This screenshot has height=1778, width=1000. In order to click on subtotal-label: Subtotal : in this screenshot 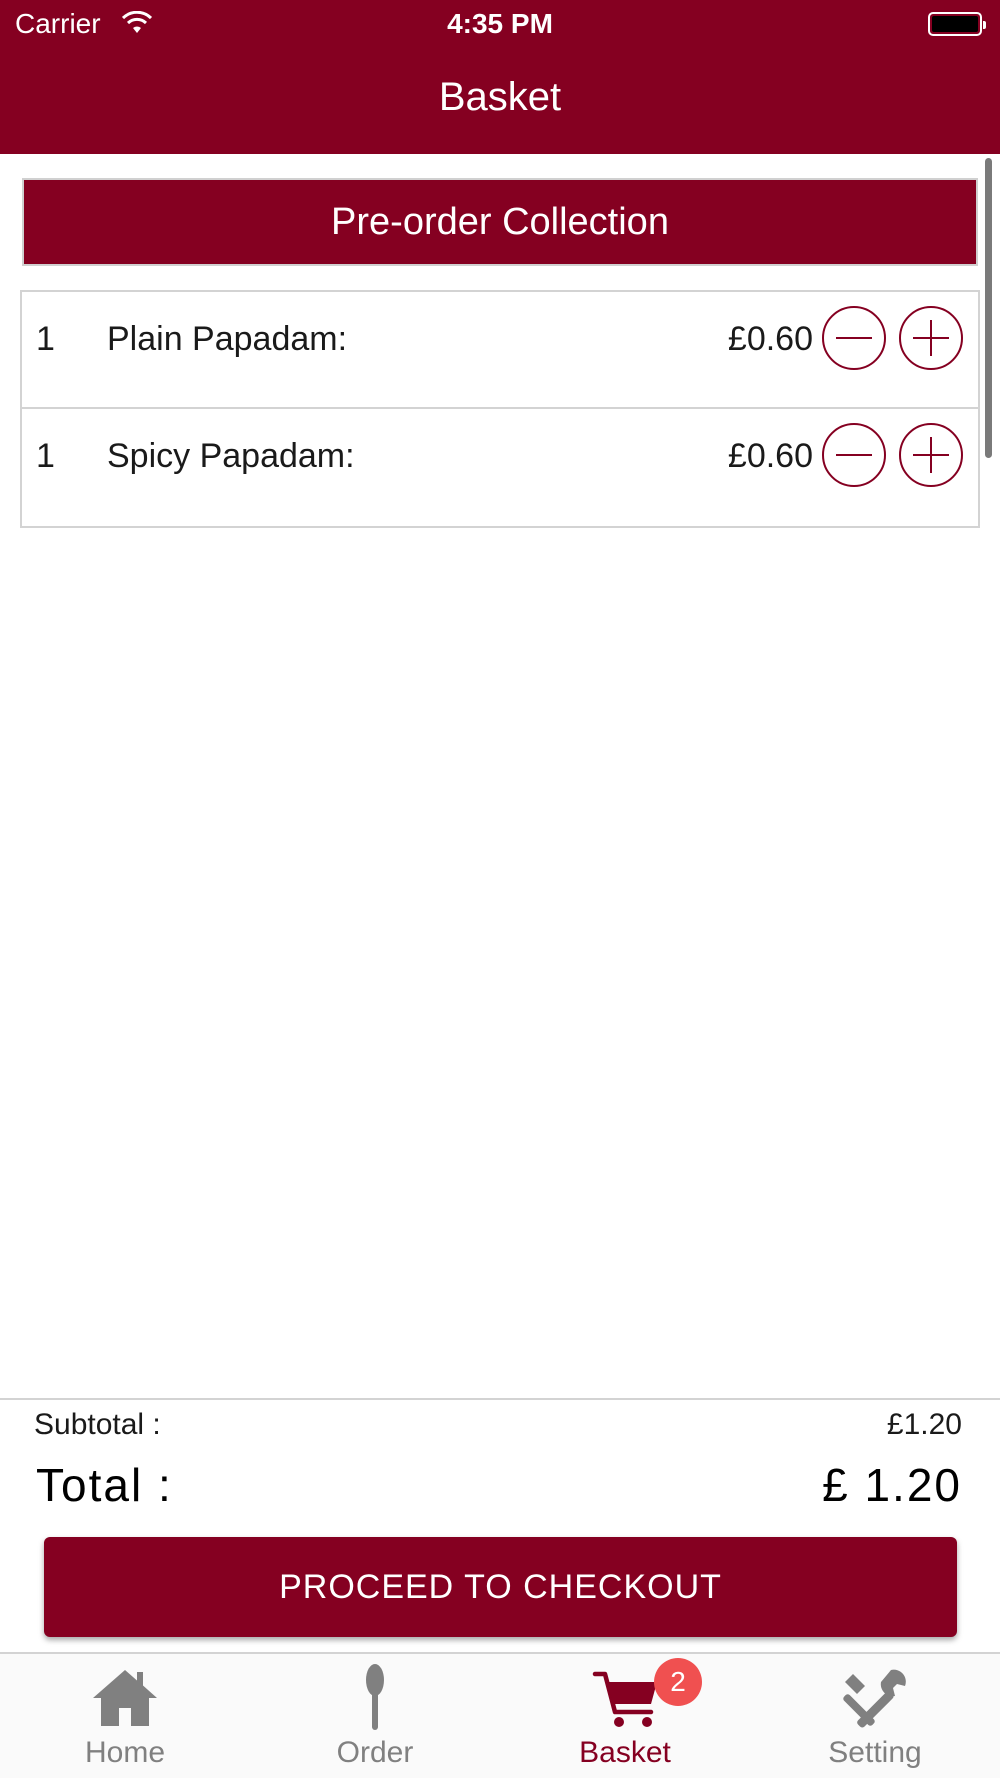, I will do `click(97, 1424)`.